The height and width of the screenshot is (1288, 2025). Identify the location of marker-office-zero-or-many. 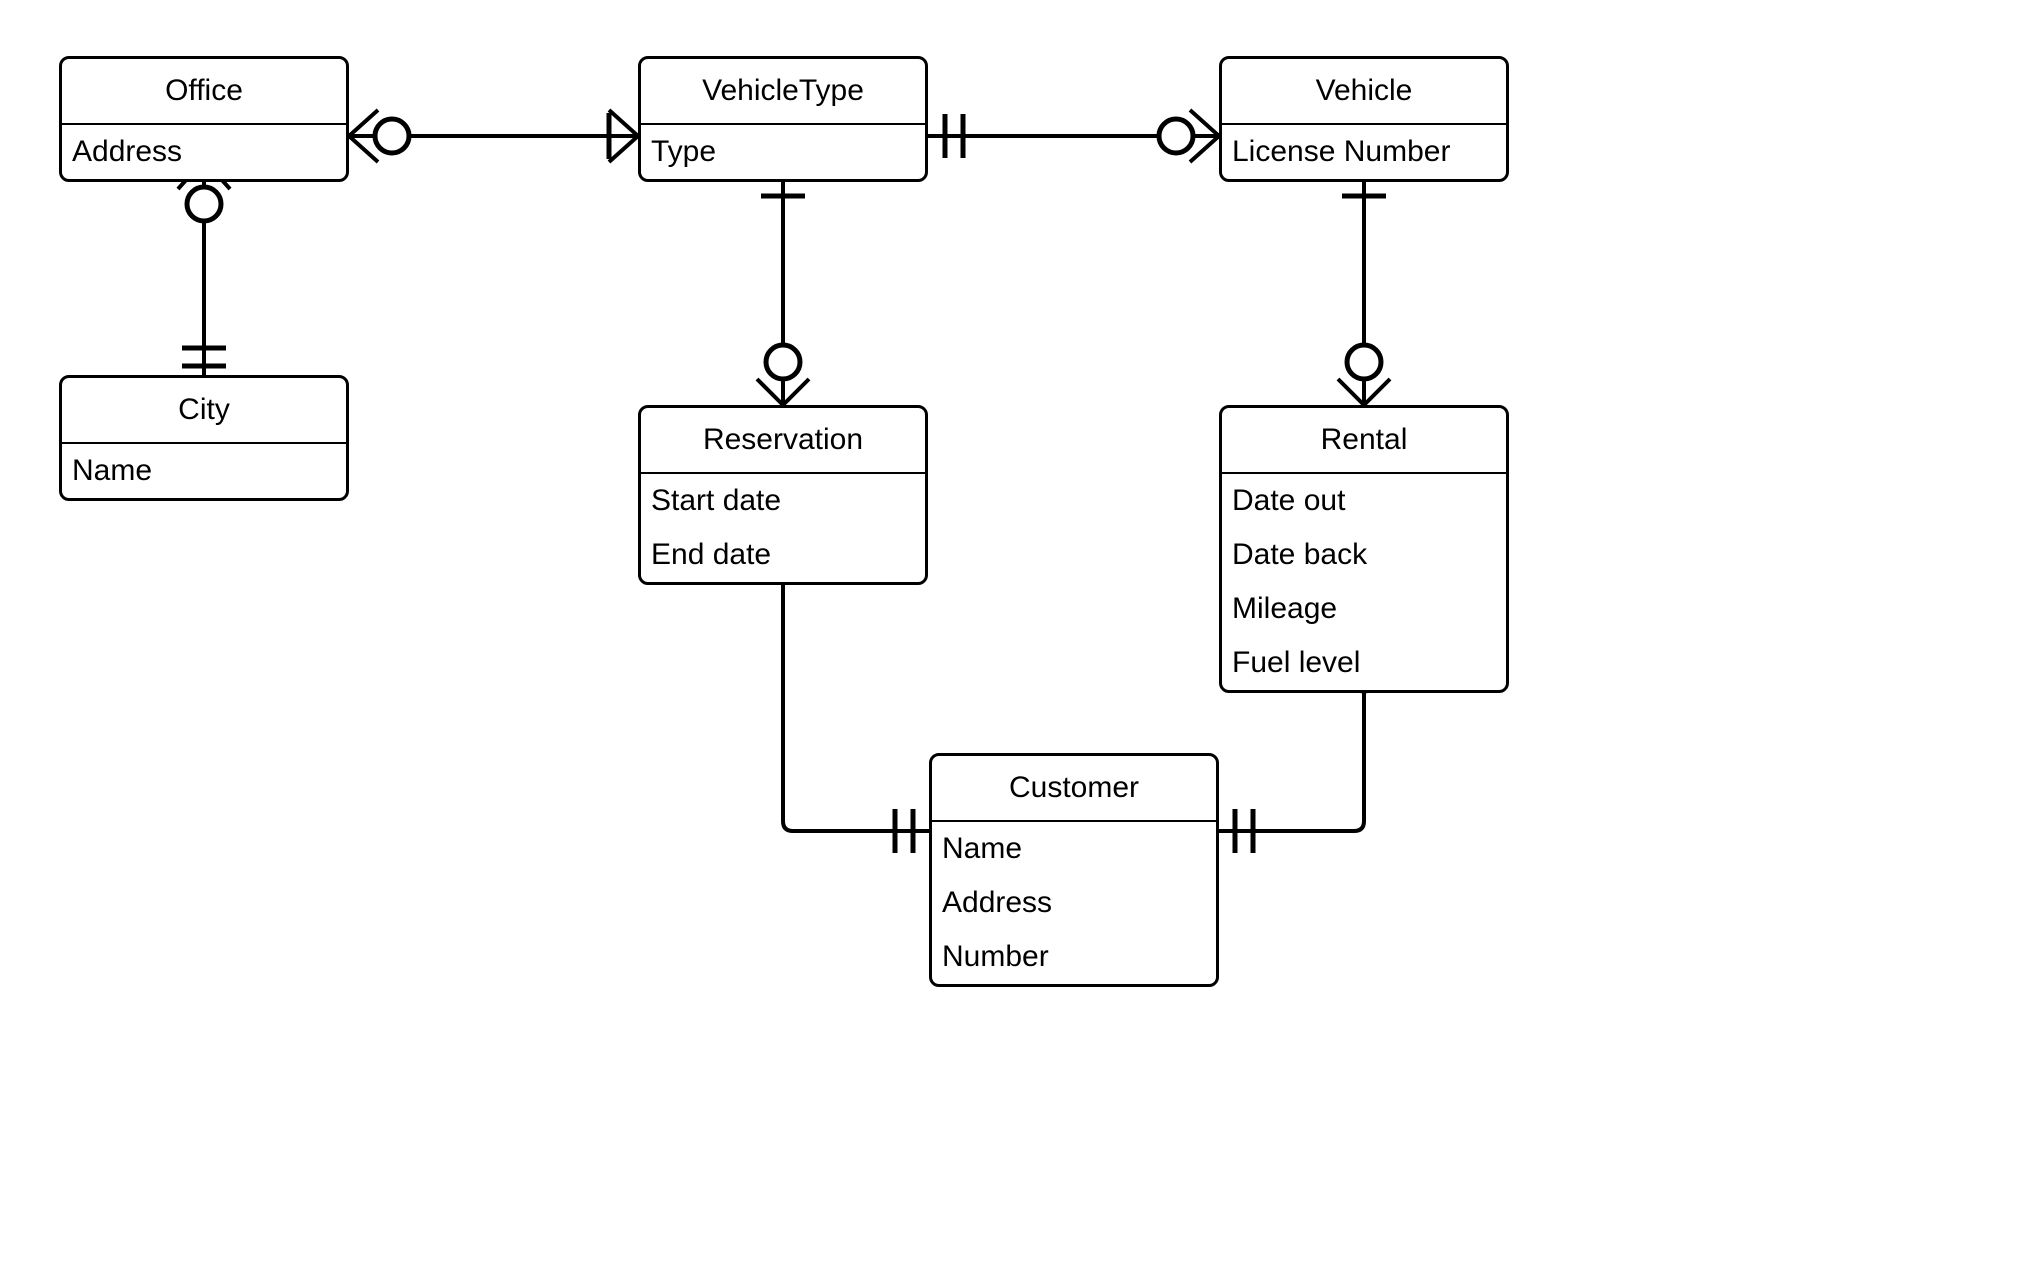
(379, 136).